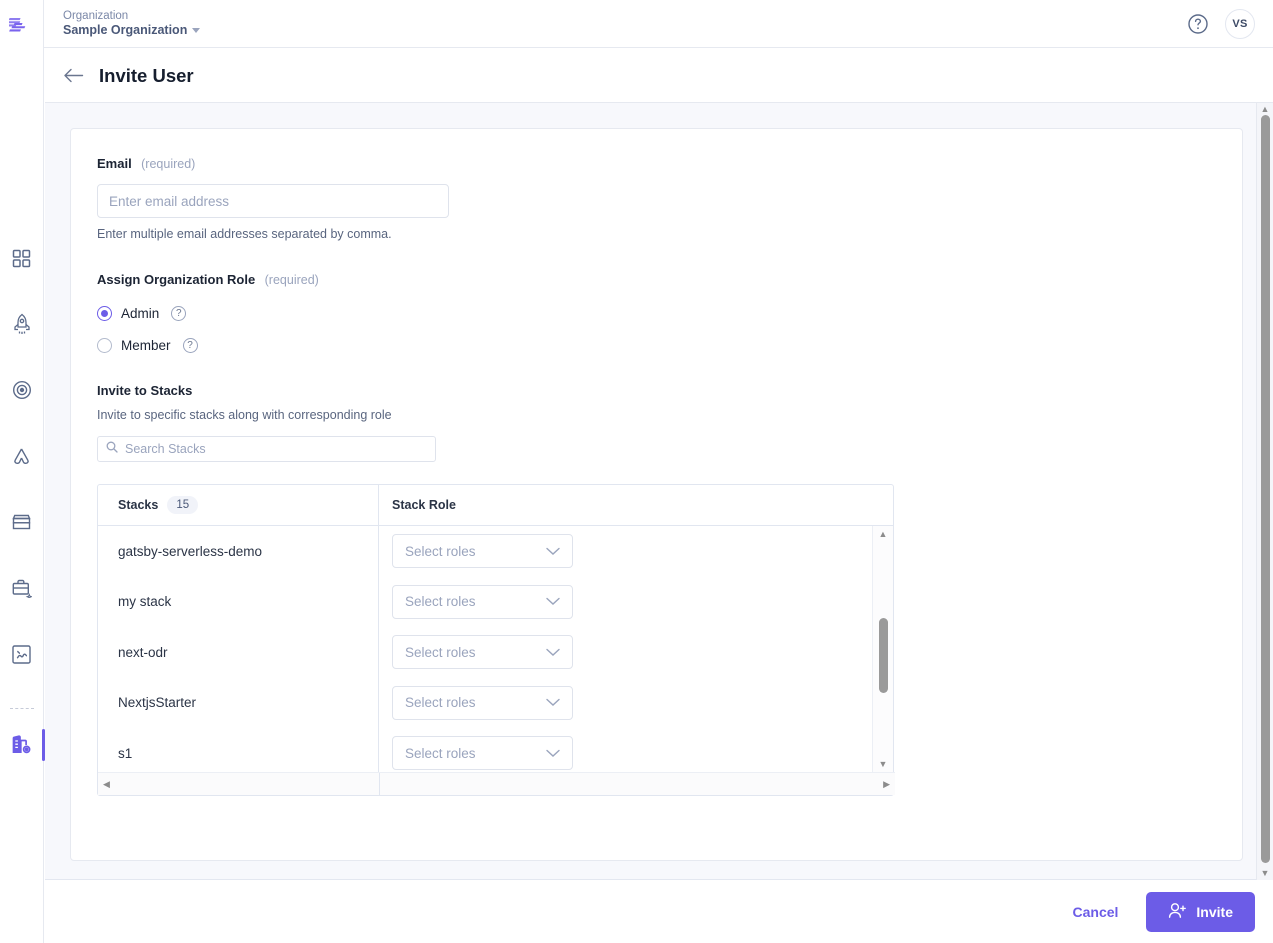 The image size is (1273, 943). I want to click on sidebar-item-organization-settings, so click(22, 745).